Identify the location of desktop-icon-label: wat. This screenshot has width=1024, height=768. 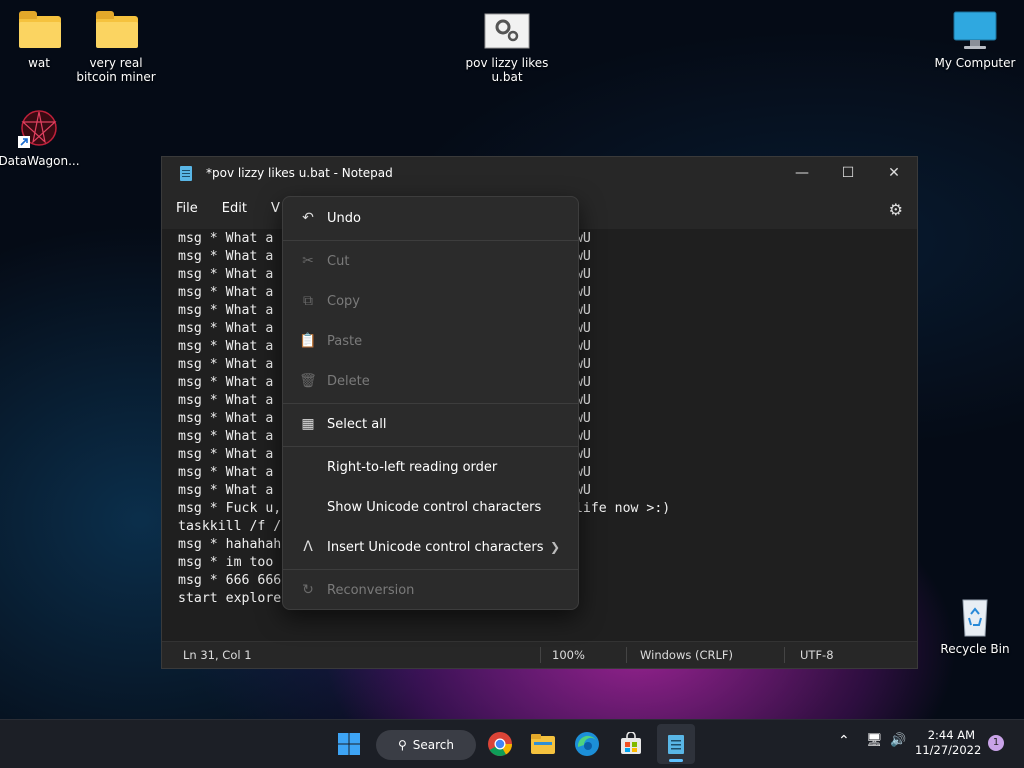
(39, 63).